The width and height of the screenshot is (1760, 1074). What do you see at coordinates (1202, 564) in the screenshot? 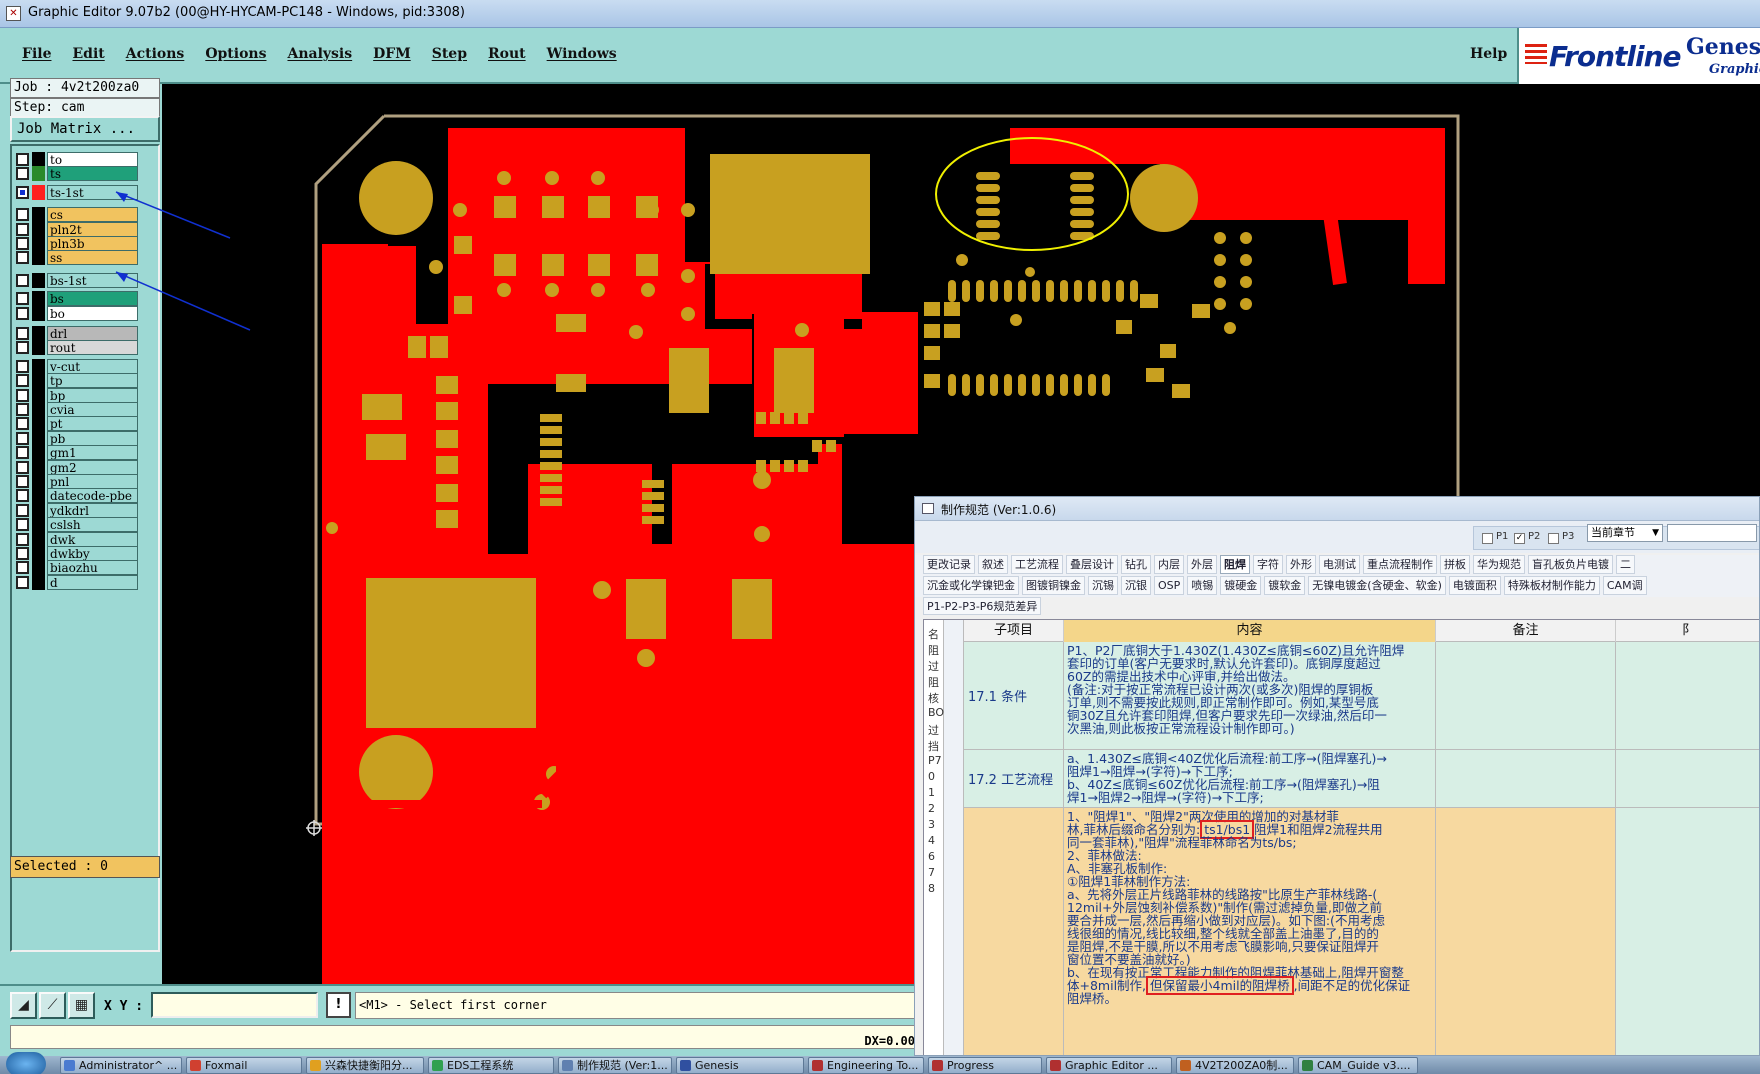
I see `tab-7: 外层` at bounding box center [1202, 564].